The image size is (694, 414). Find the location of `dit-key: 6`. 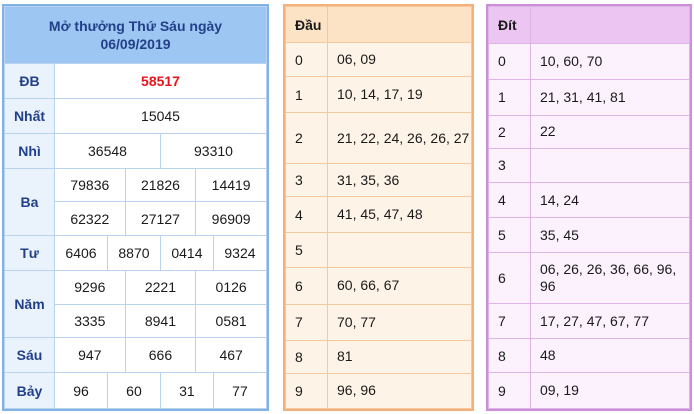

dit-key: 6 is located at coordinates (509, 278).